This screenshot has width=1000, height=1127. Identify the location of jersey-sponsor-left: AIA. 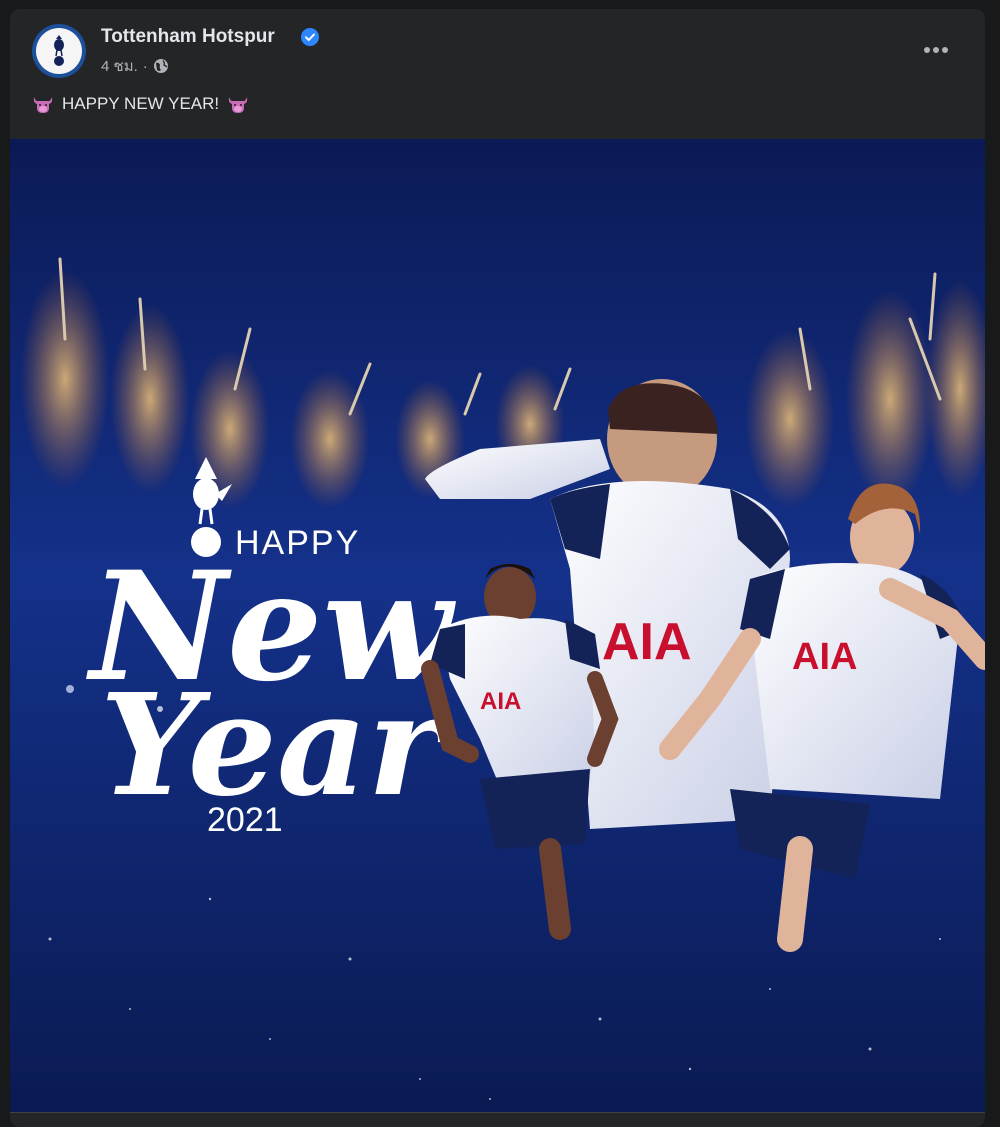
(500, 701).